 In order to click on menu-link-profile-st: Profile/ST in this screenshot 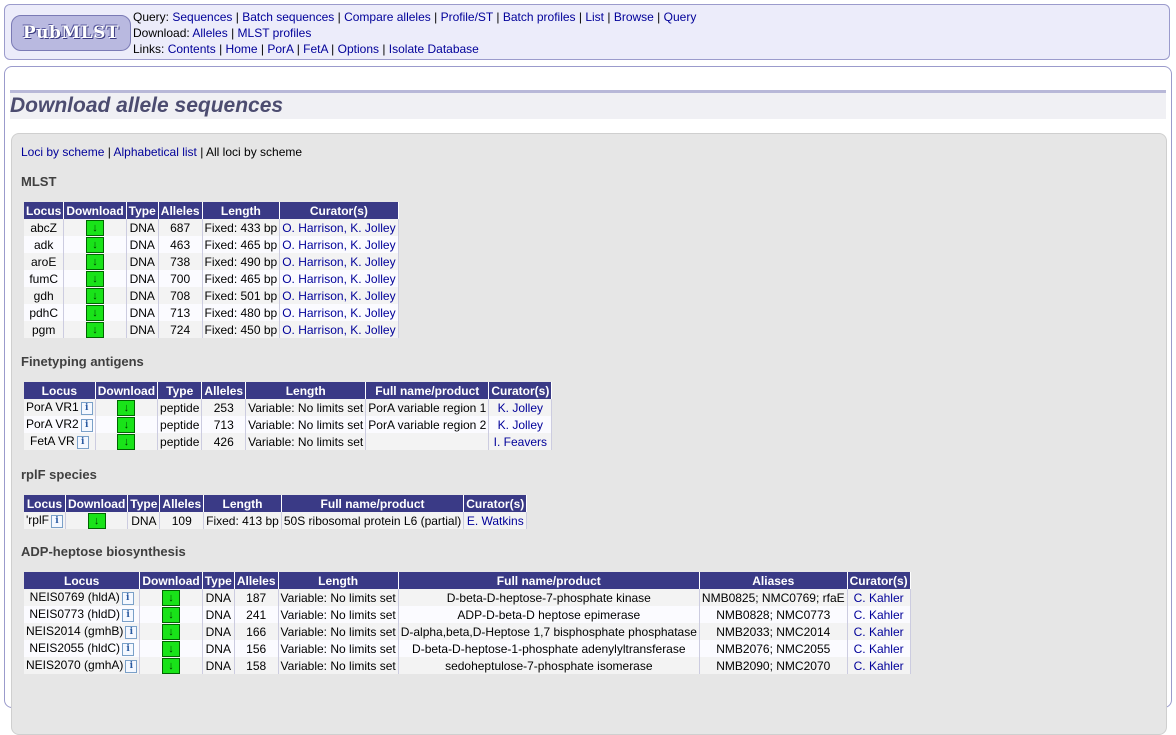, I will do `click(467, 17)`.